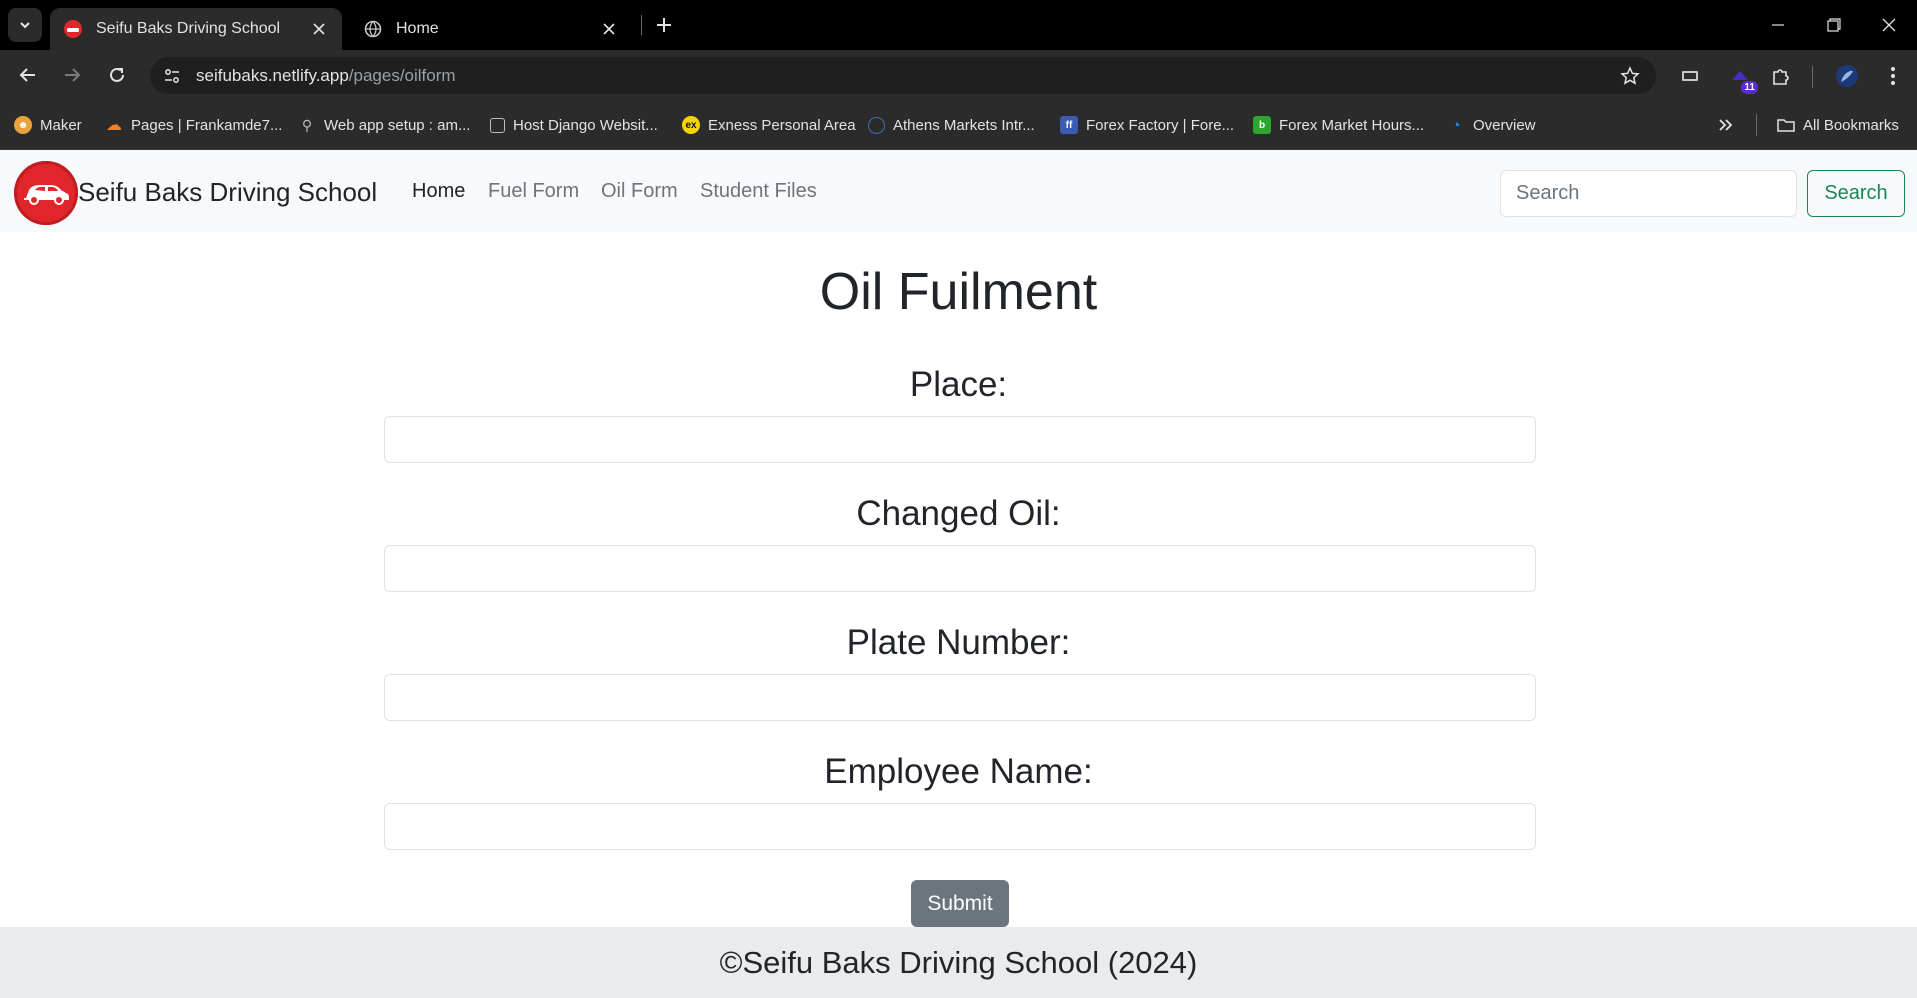 The width and height of the screenshot is (1917, 998). I want to click on url-path: /pages/oilform, so click(402, 75).